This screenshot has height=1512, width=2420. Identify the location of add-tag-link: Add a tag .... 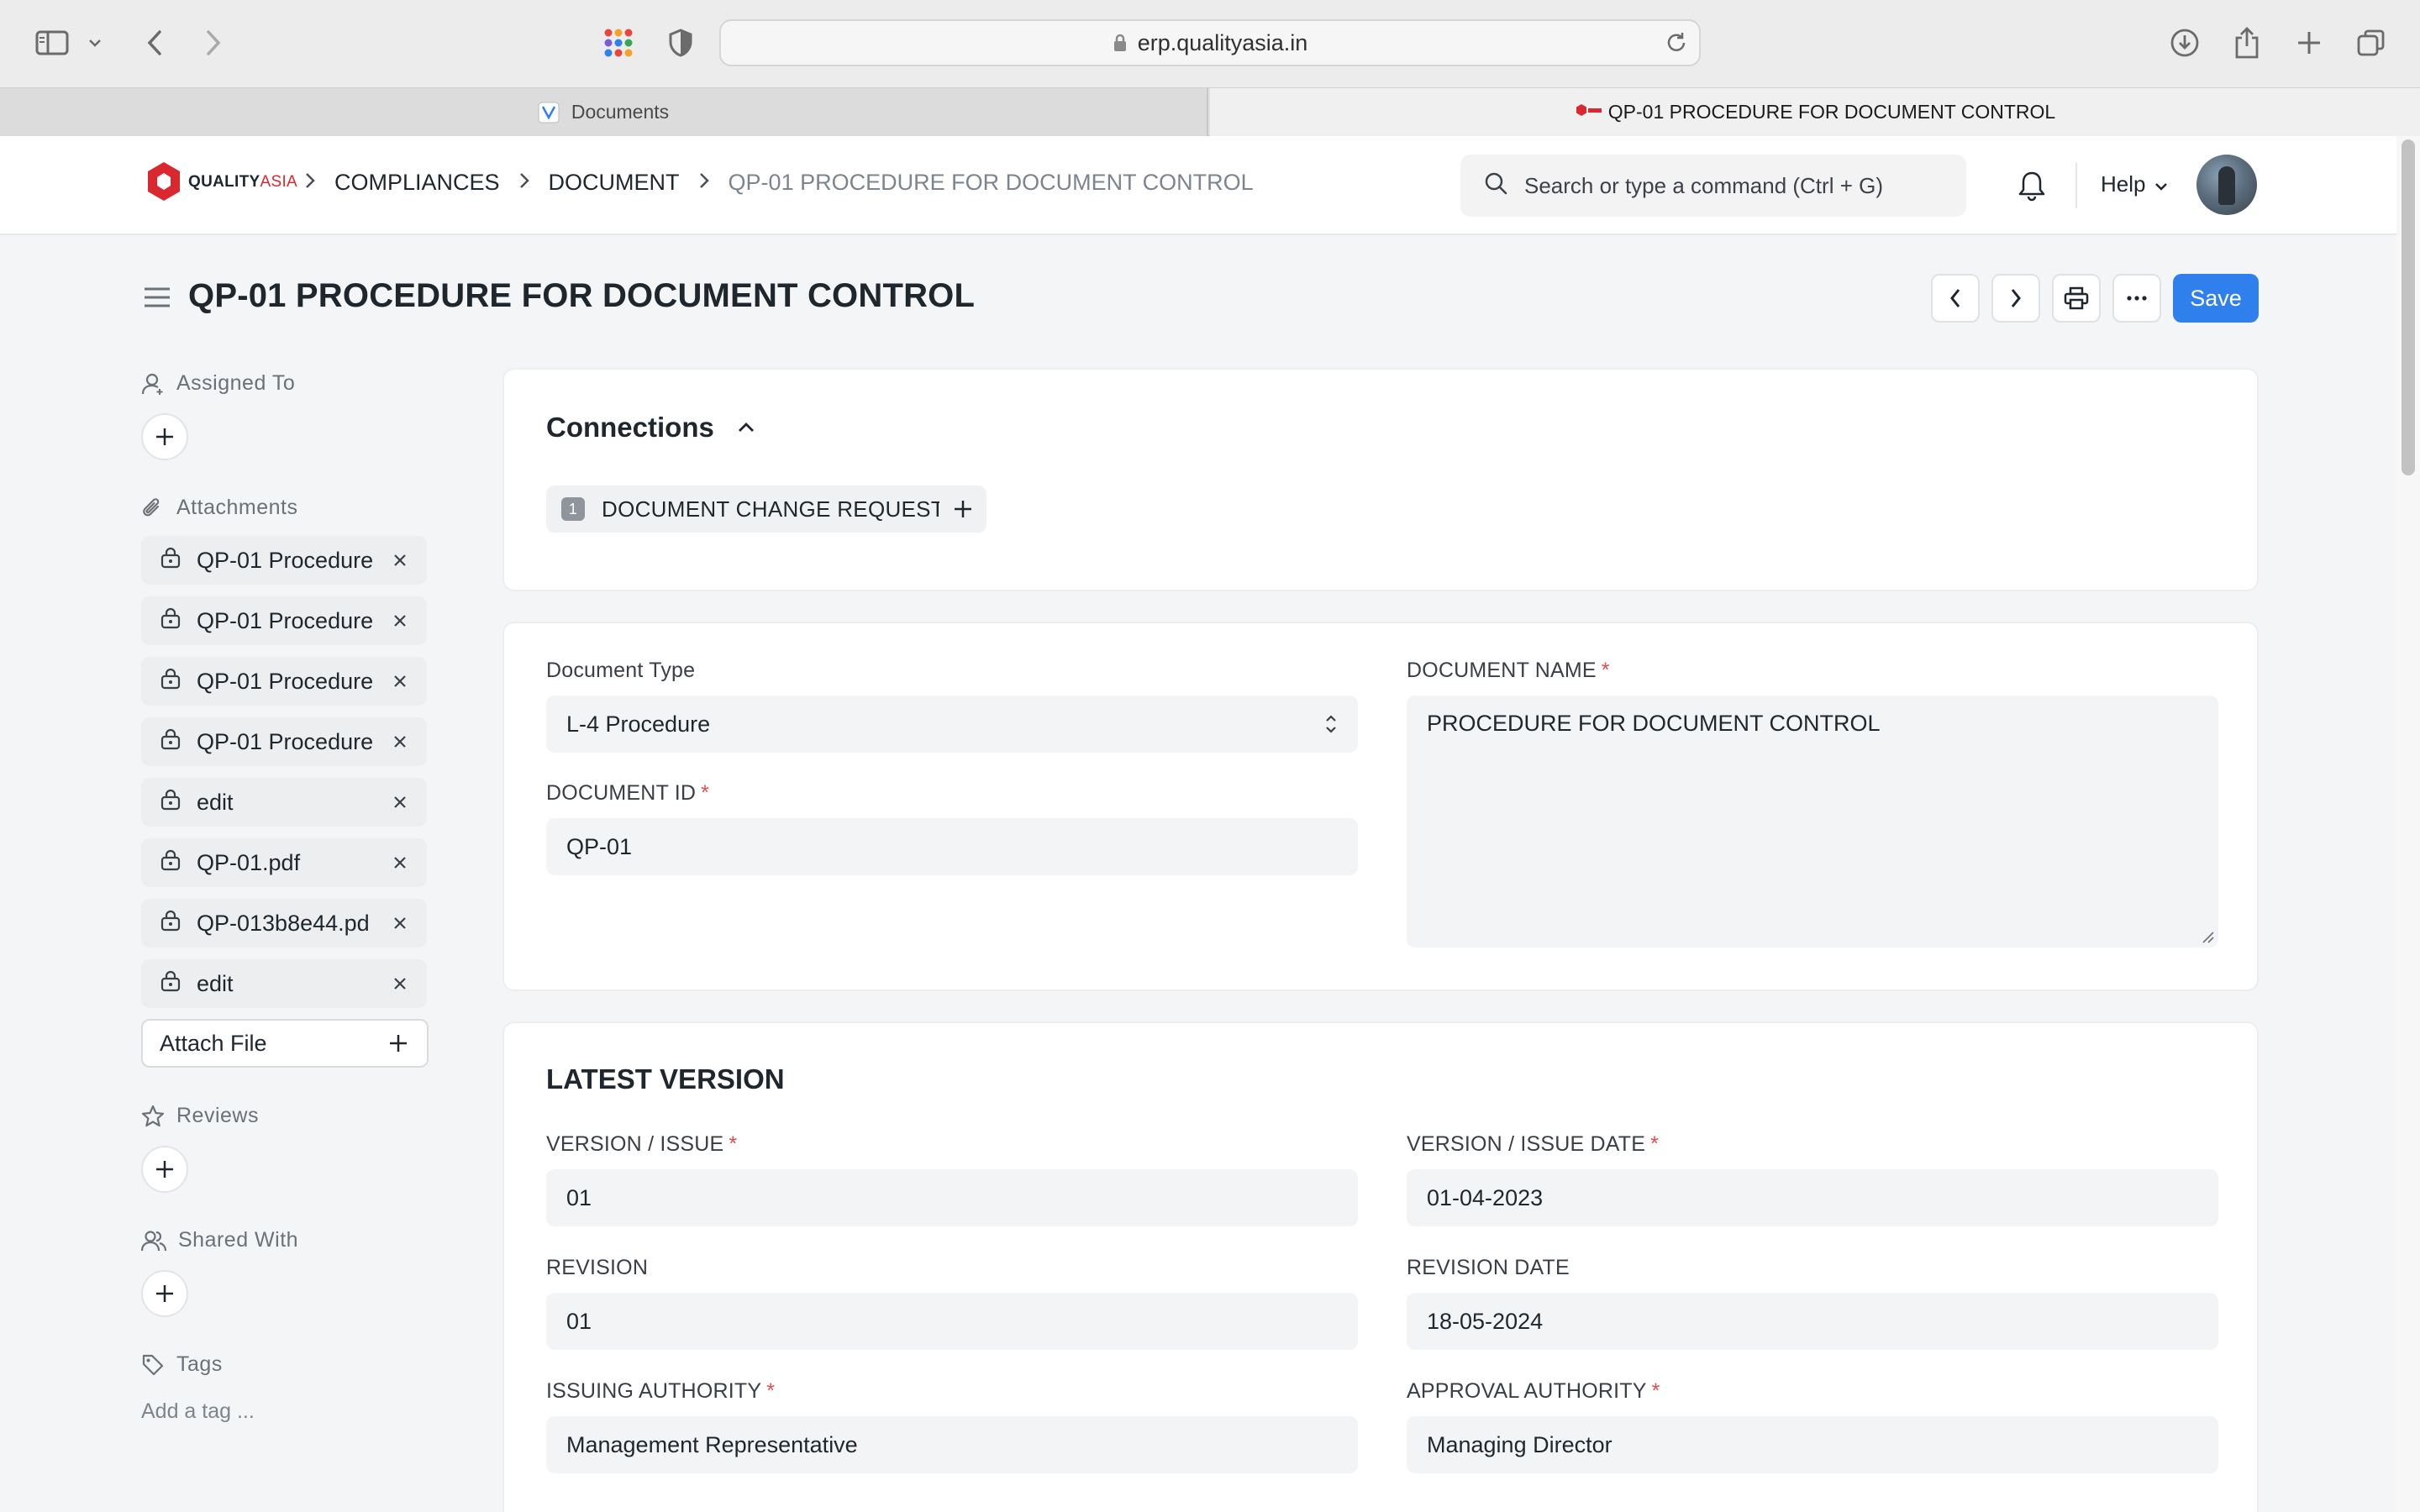
(198, 1411).